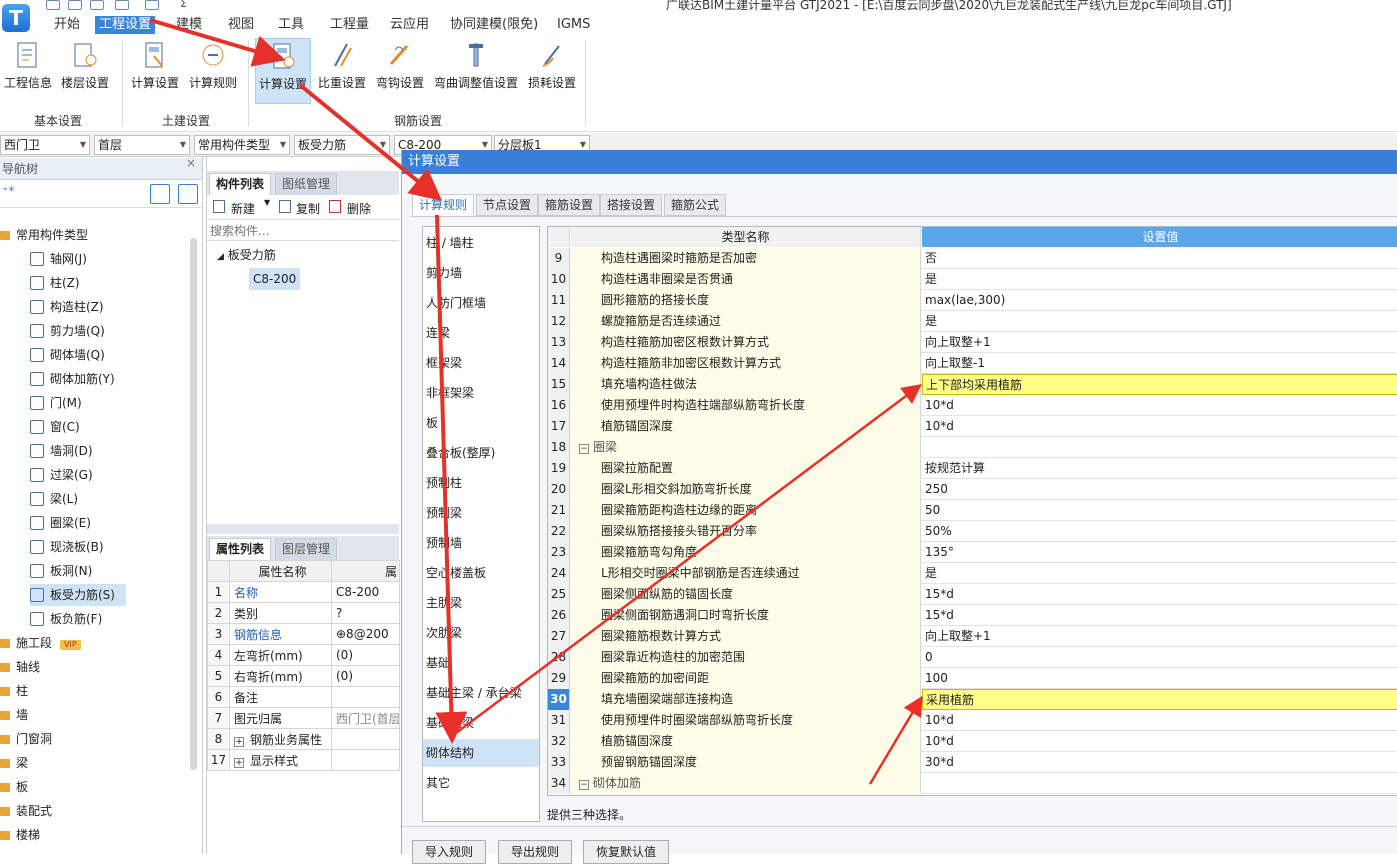 Image resolution: width=1397 pixels, height=864 pixels. What do you see at coordinates (895, 740) in the screenshot?
I see `arrow-to-row30` at bounding box center [895, 740].